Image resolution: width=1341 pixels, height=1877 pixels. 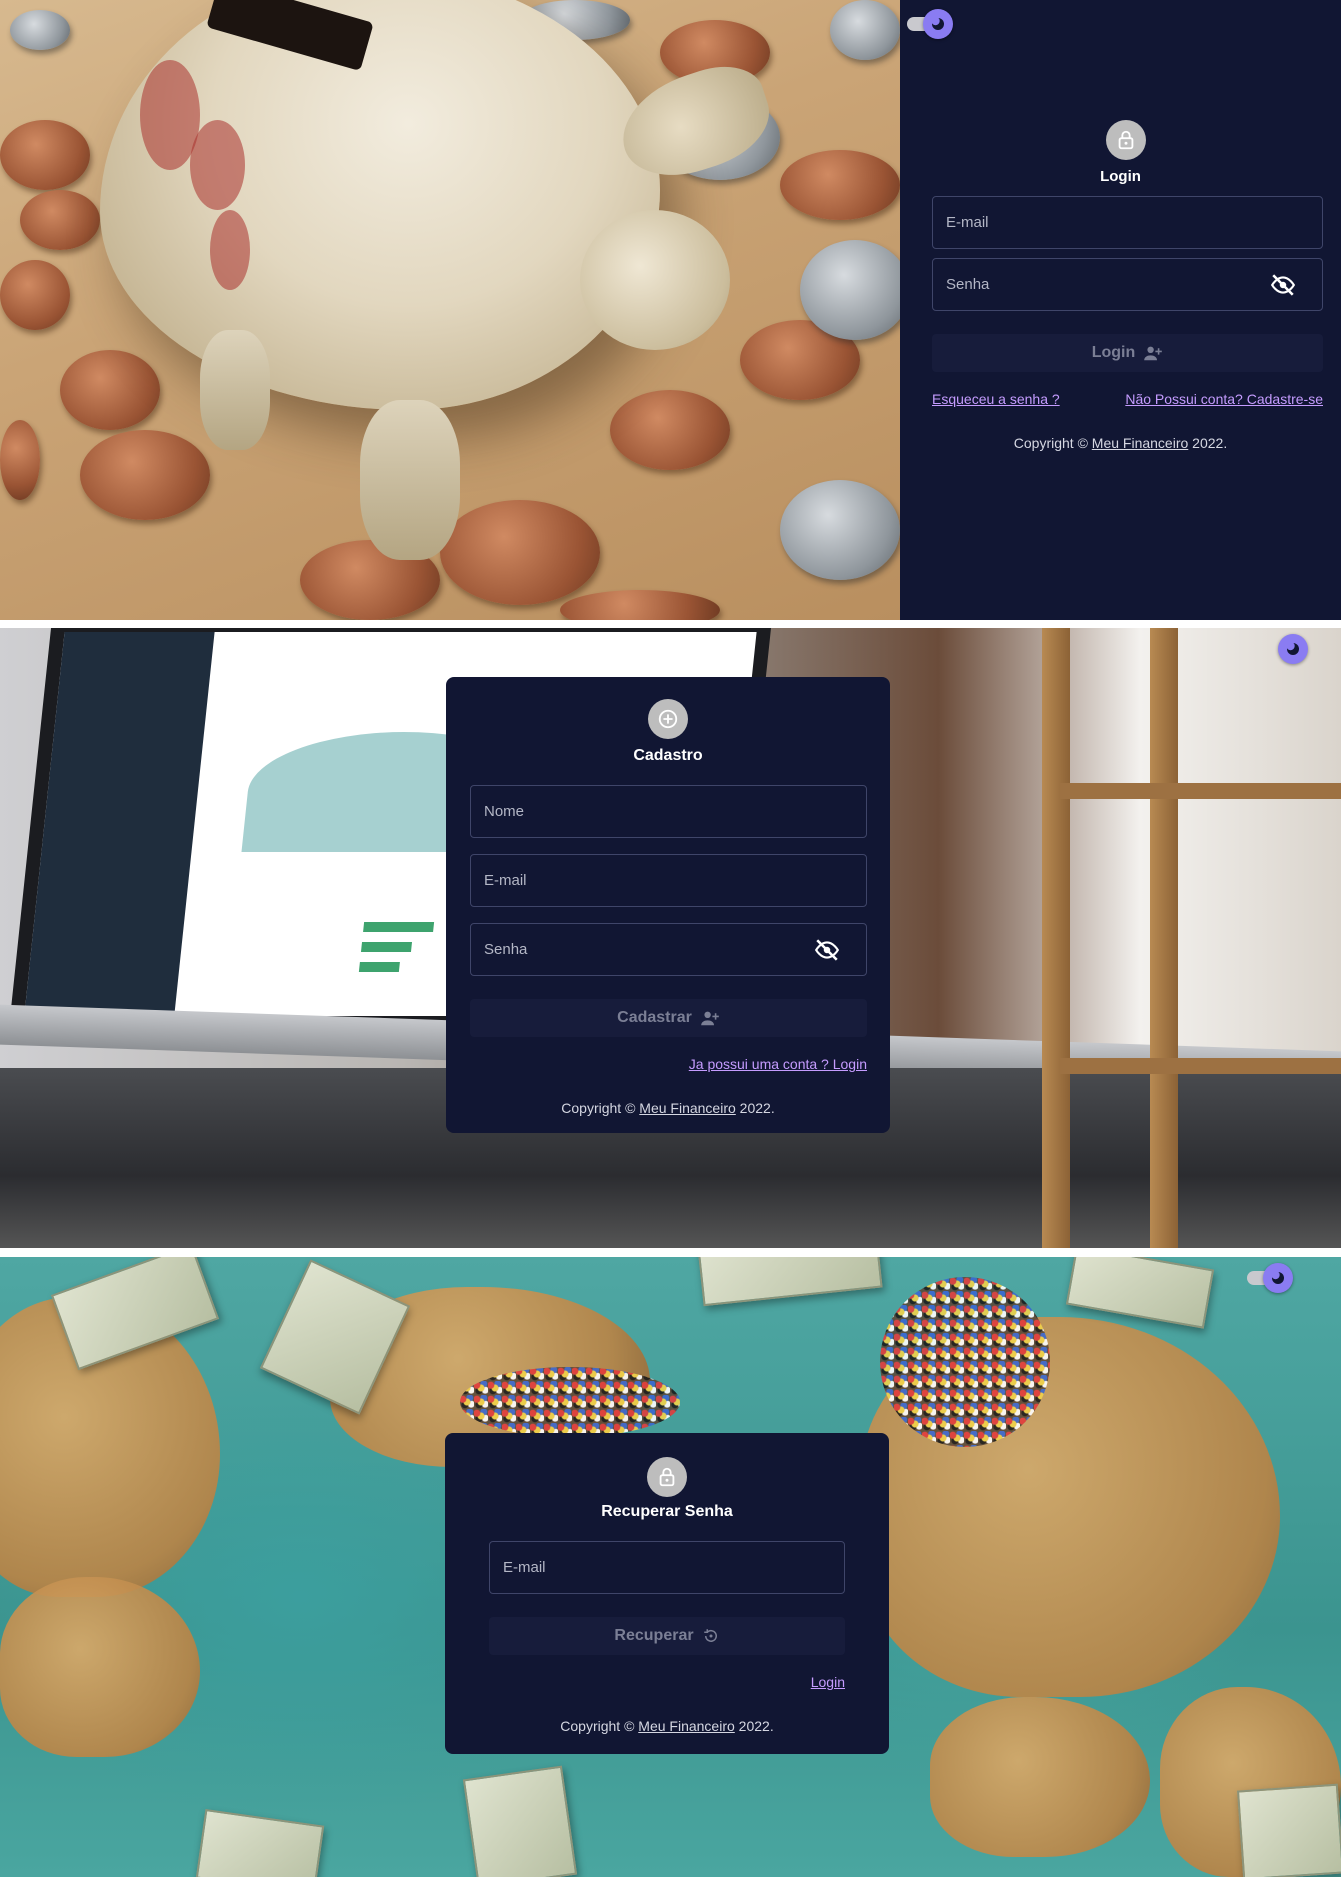 What do you see at coordinates (1224, 399) in the screenshot?
I see `register-link: Não Possui conta? Cadastre-se` at bounding box center [1224, 399].